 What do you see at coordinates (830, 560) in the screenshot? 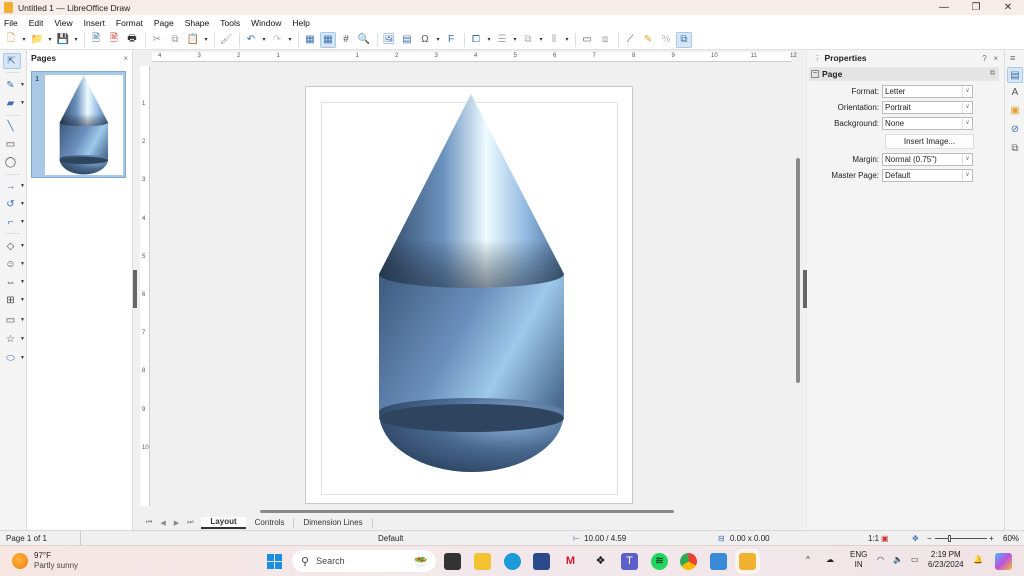
I see `onedrive-icon: ☁` at bounding box center [830, 560].